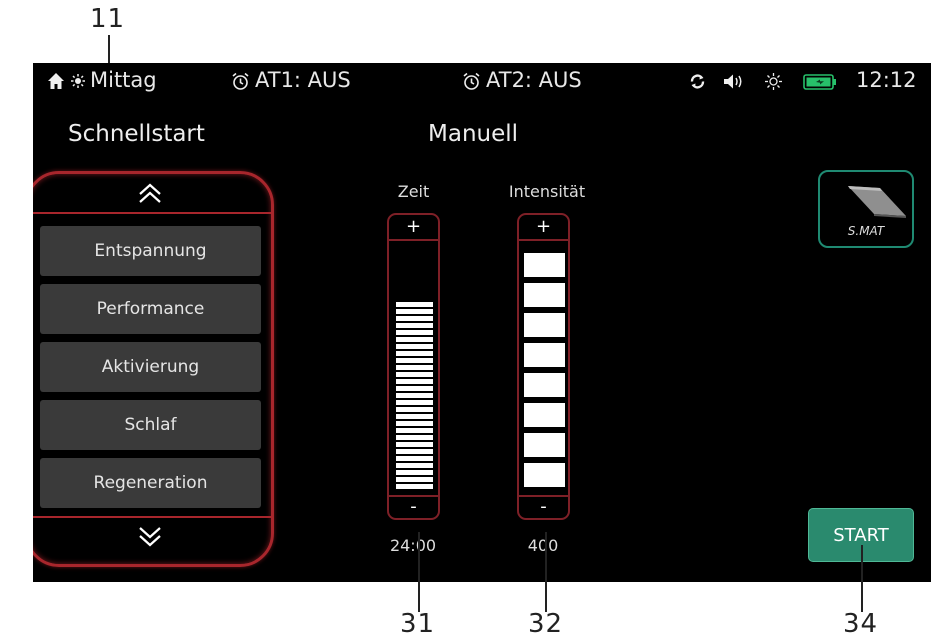 This screenshot has width=932, height=641. Describe the element at coordinates (877, 202) in the screenshot. I see `mat-icon` at that location.